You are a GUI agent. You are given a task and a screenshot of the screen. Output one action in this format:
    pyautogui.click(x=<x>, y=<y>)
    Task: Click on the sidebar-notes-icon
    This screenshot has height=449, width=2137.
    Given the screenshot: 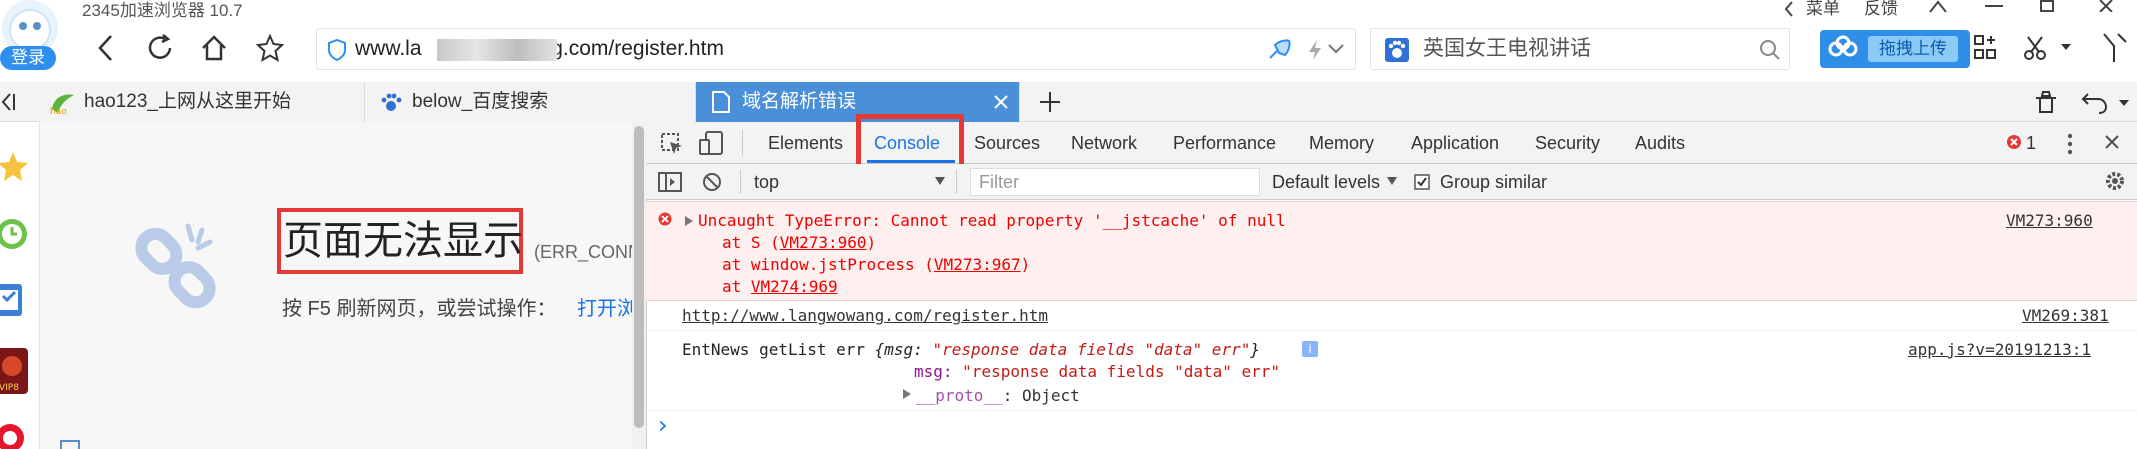 What is the action you would take?
    pyautogui.click(x=14, y=300)
    